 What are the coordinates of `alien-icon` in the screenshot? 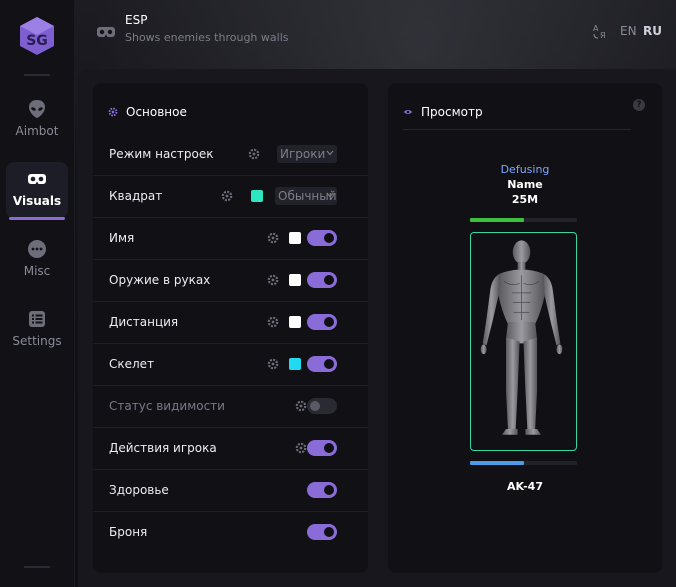 It's located at (37, 109).